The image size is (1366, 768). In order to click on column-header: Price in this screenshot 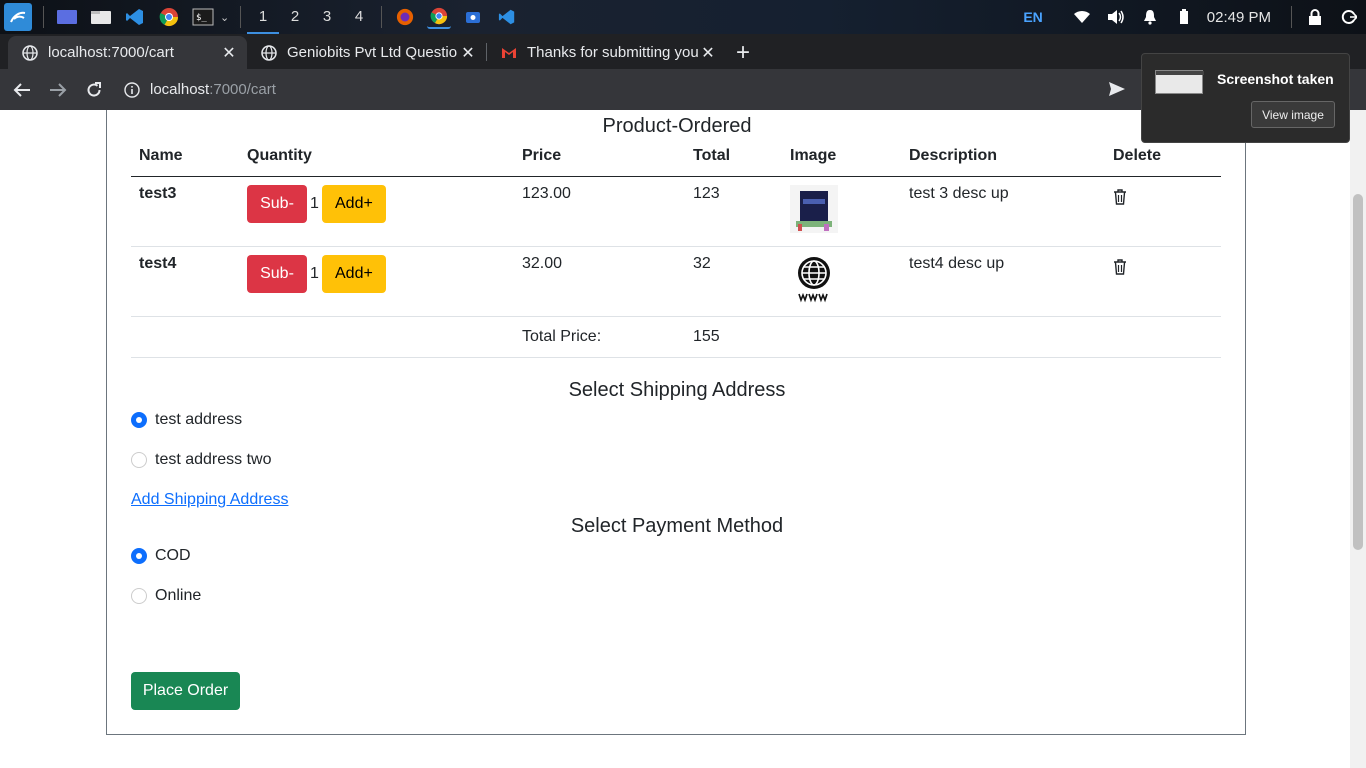, I will do `click(599, 157)`.